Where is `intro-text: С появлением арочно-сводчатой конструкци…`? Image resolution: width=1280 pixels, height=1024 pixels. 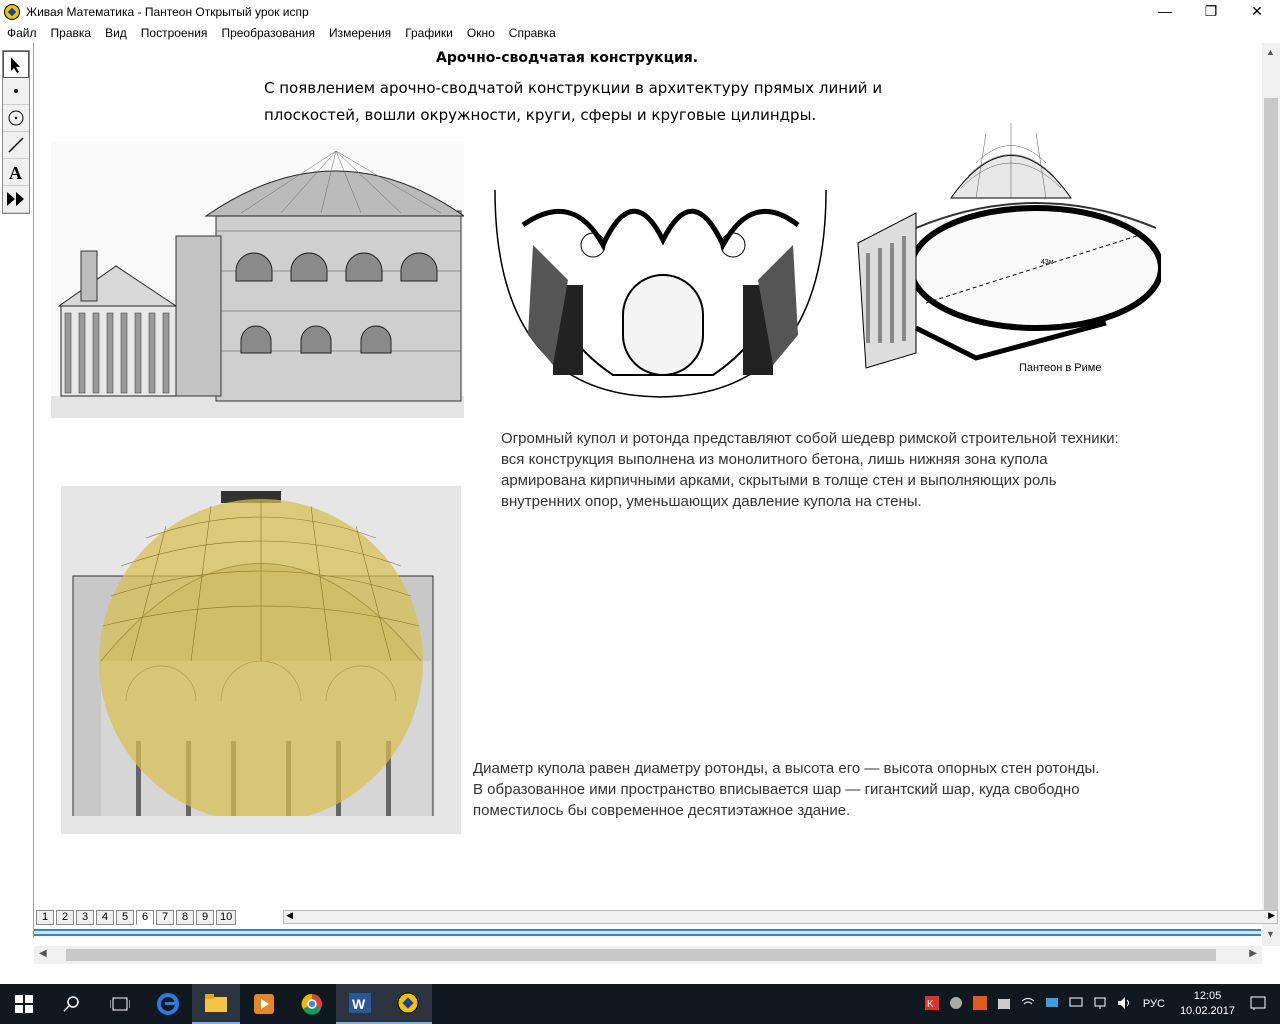
intro-text: С появлением арочно-сводчатой конструкци… is located at coordinates (573, 101).